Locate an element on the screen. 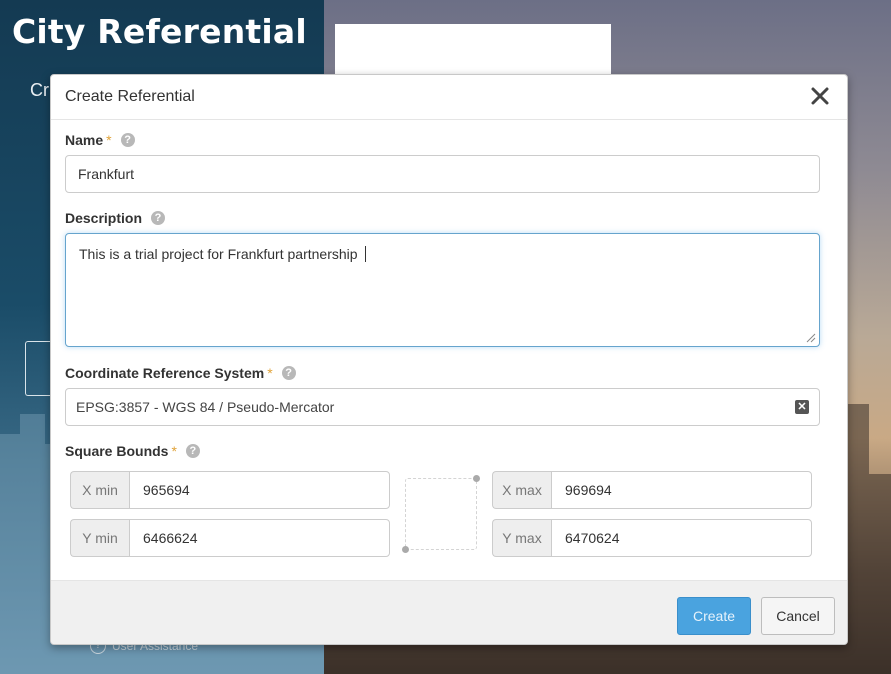 The width and height of the screenshot is (891, 674). square-bounds-label-text: Square Bounds is located at coordinates (117, 451).